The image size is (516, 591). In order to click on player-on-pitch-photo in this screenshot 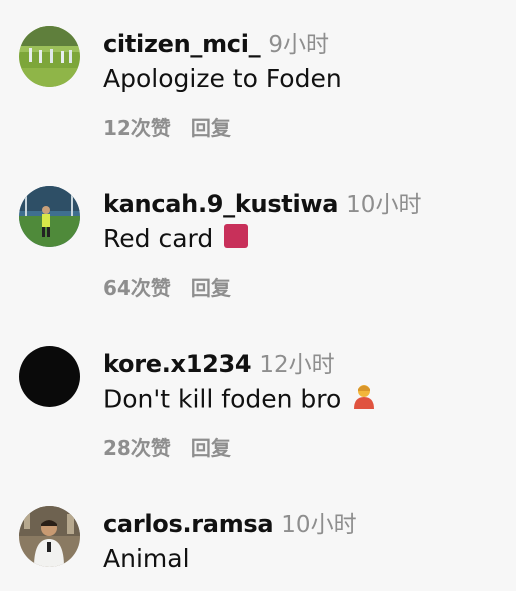, I will do `click(49, 216)`.